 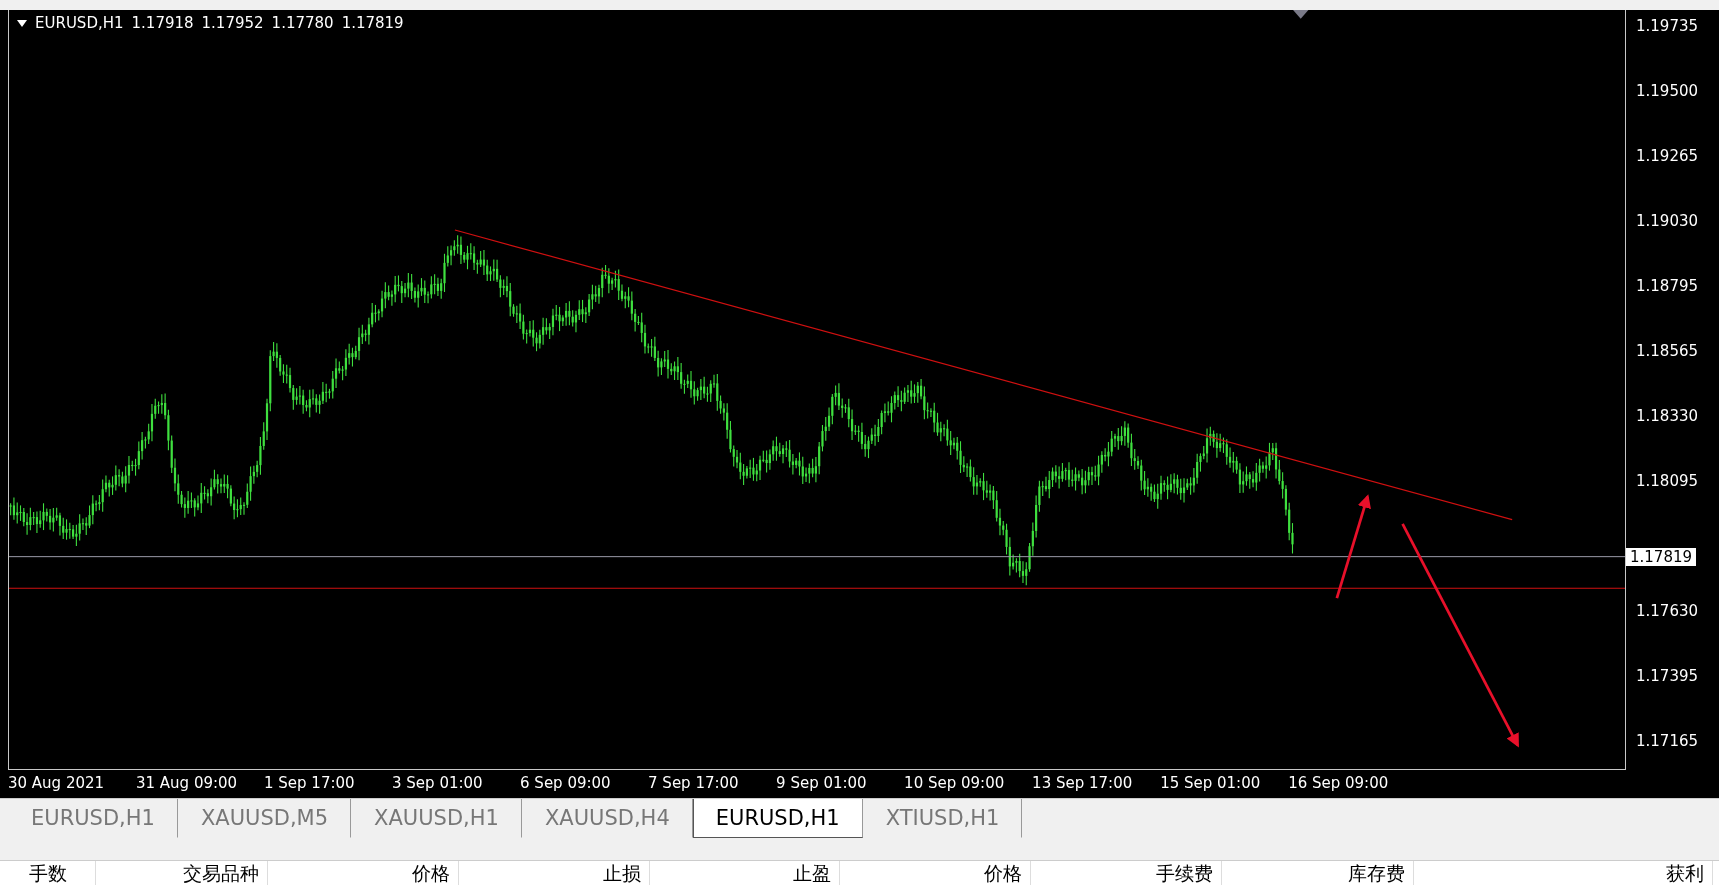 What do you see at coordinates (1301, 14) in the screenshot?
I see `shift-marker-icon` at bounding box center [1301, 14].